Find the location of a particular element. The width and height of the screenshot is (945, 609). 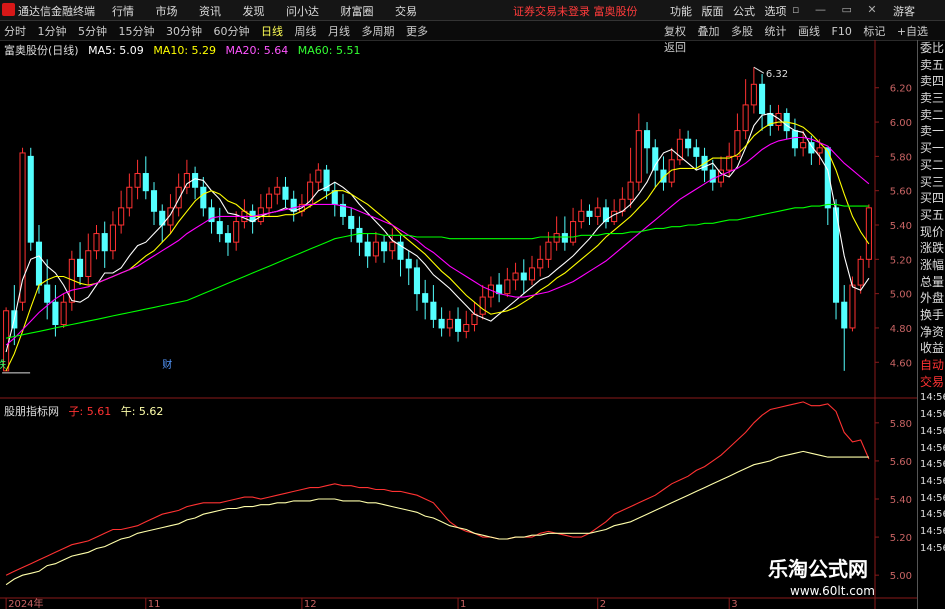

tab-daily: 日线 is located at coordinates (272, 31).